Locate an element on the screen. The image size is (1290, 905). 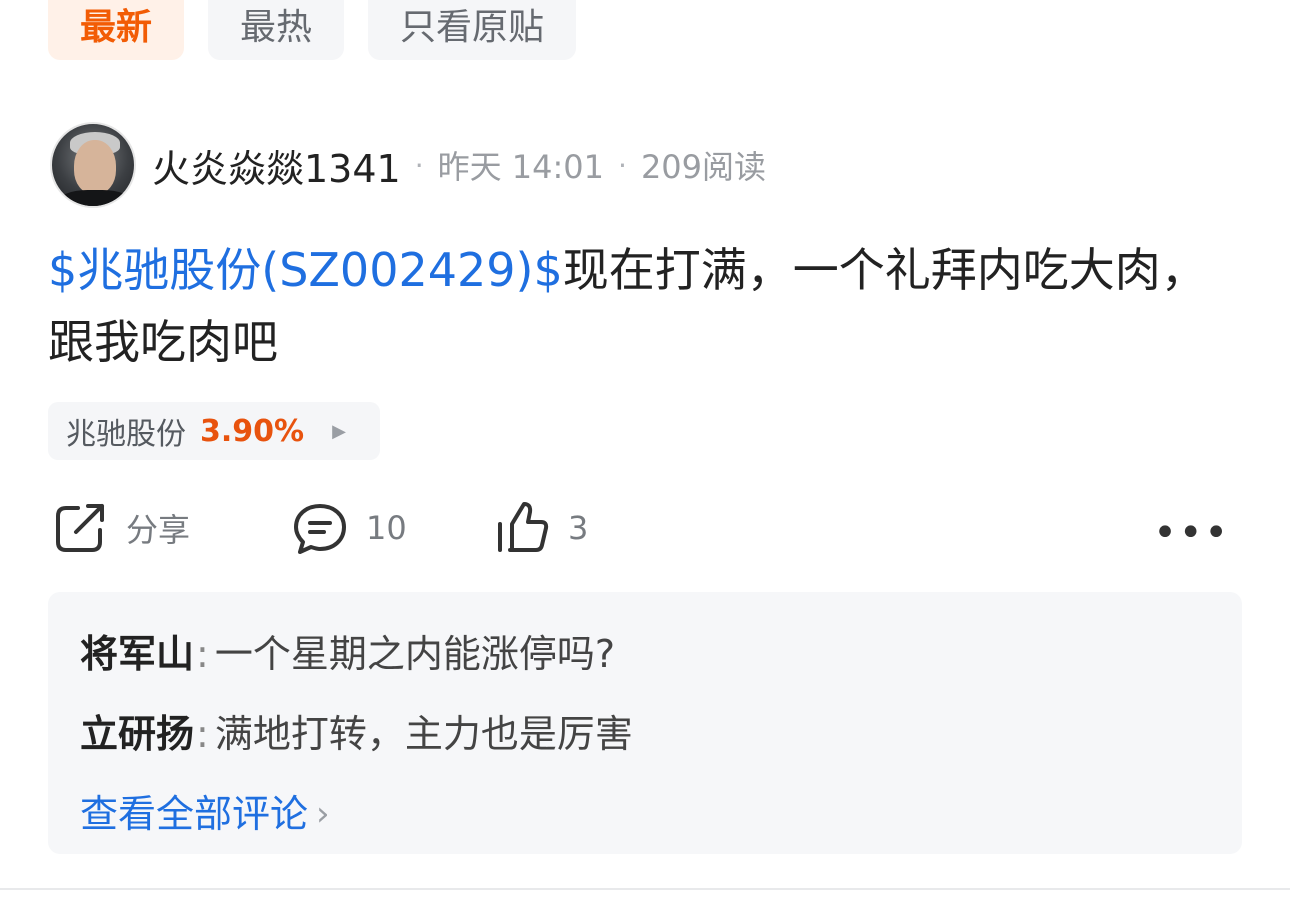
stock-change: 3.90% is located at coordinates (252, 431).